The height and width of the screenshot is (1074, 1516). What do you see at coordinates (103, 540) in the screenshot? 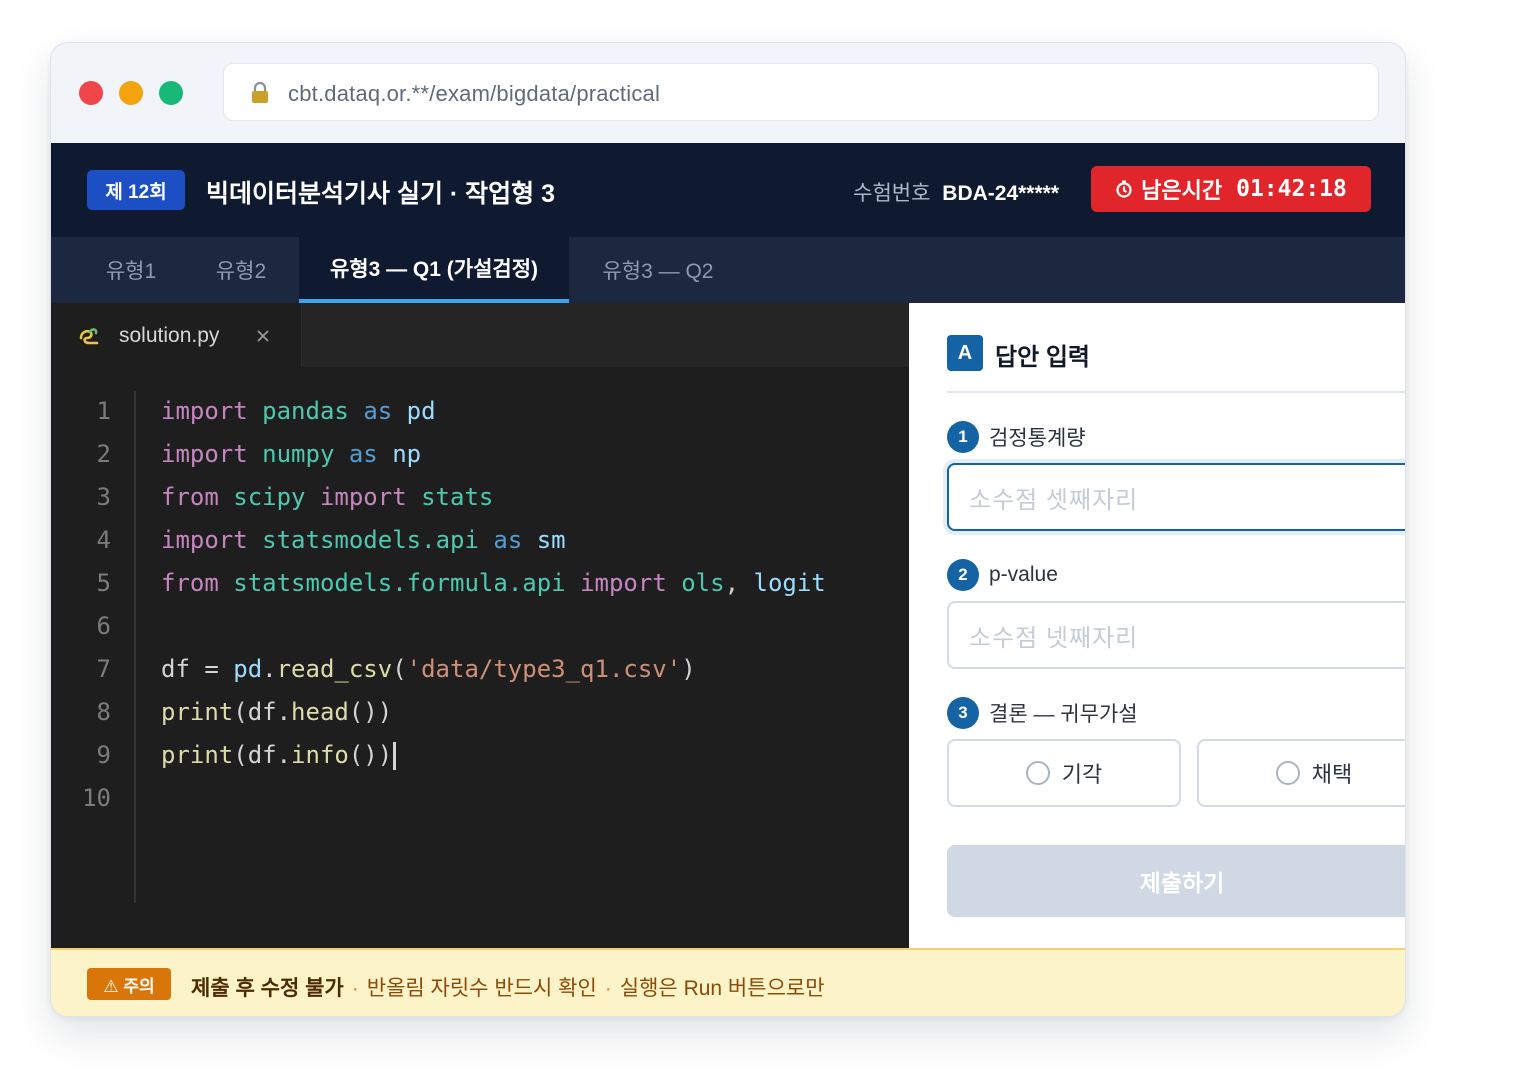
I see `line-number: 4` at bounding box center [103, 540].